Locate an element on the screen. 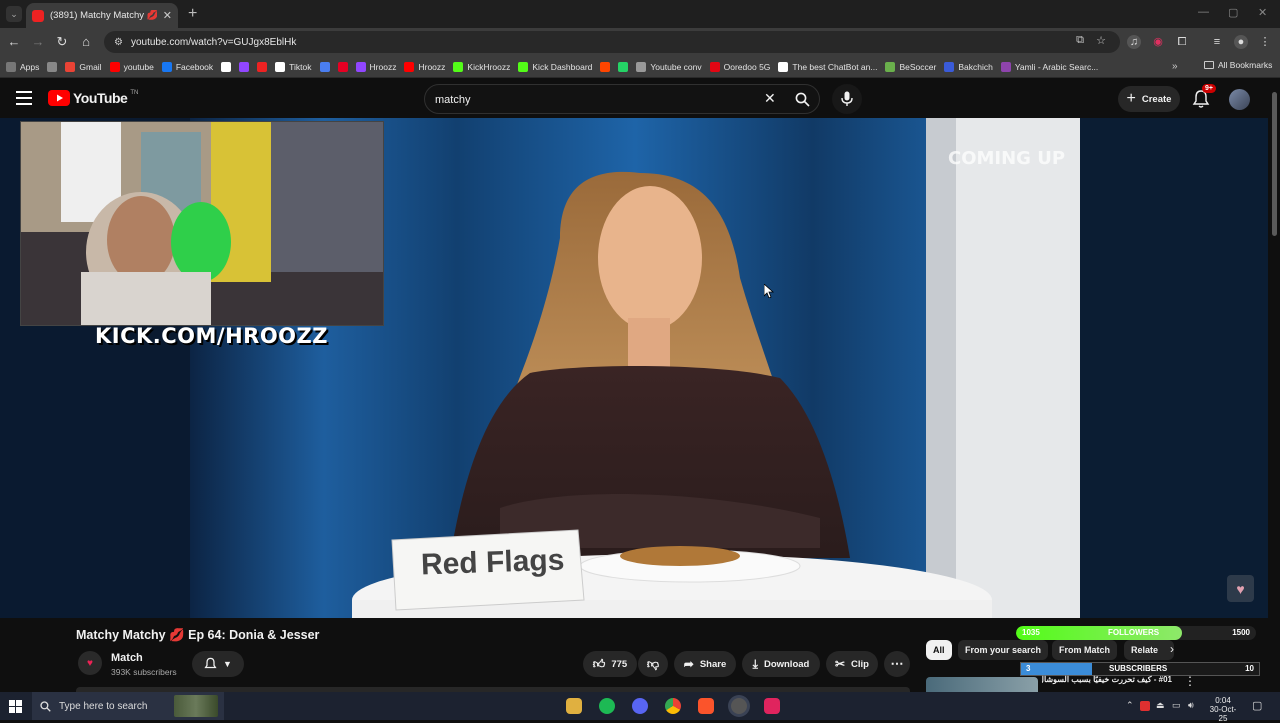 This screenshot has height=723, width=1280. volume-icon: 🔊︎ is located at coordinates (1191, 705).